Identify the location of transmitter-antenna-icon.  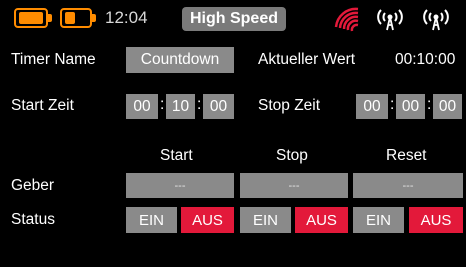
(390, 20).